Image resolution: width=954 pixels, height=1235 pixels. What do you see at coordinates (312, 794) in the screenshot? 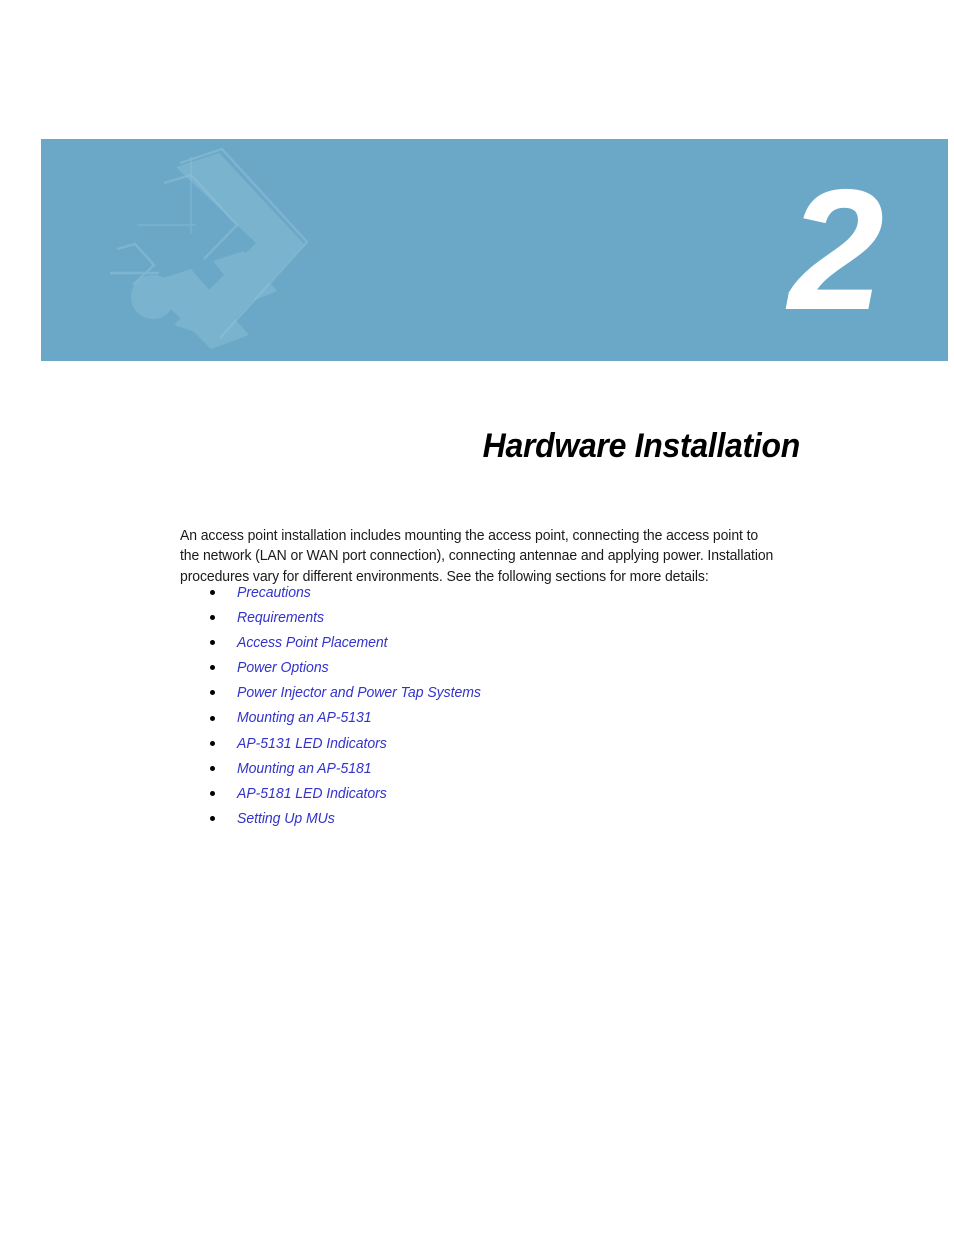
I see `section-link-ap-5181-led-indicators: AP-5181 LED Indicators` at bounding box center [312, 794].